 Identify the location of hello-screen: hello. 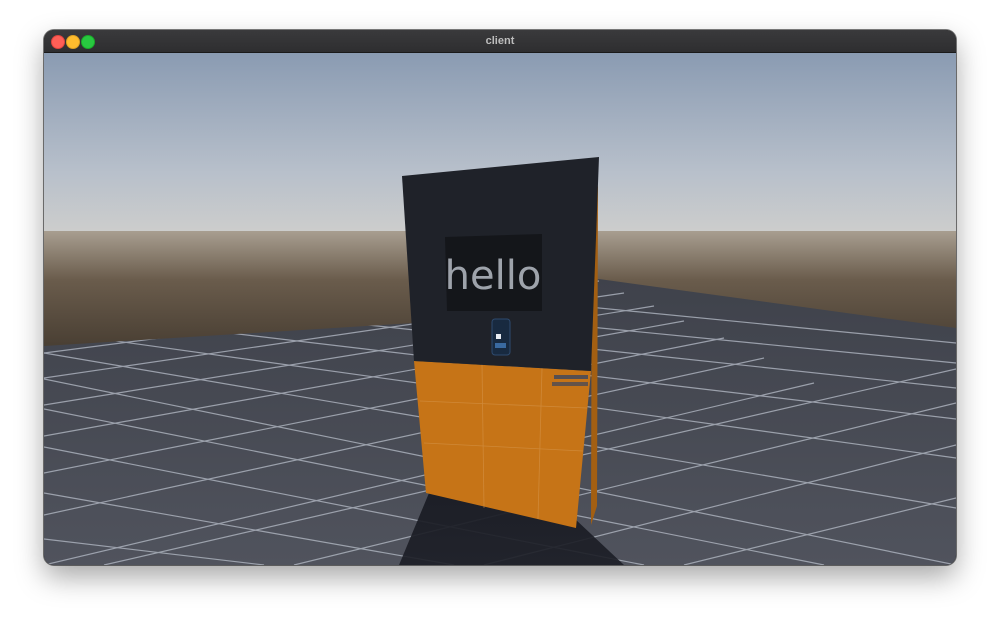
(493, 272).